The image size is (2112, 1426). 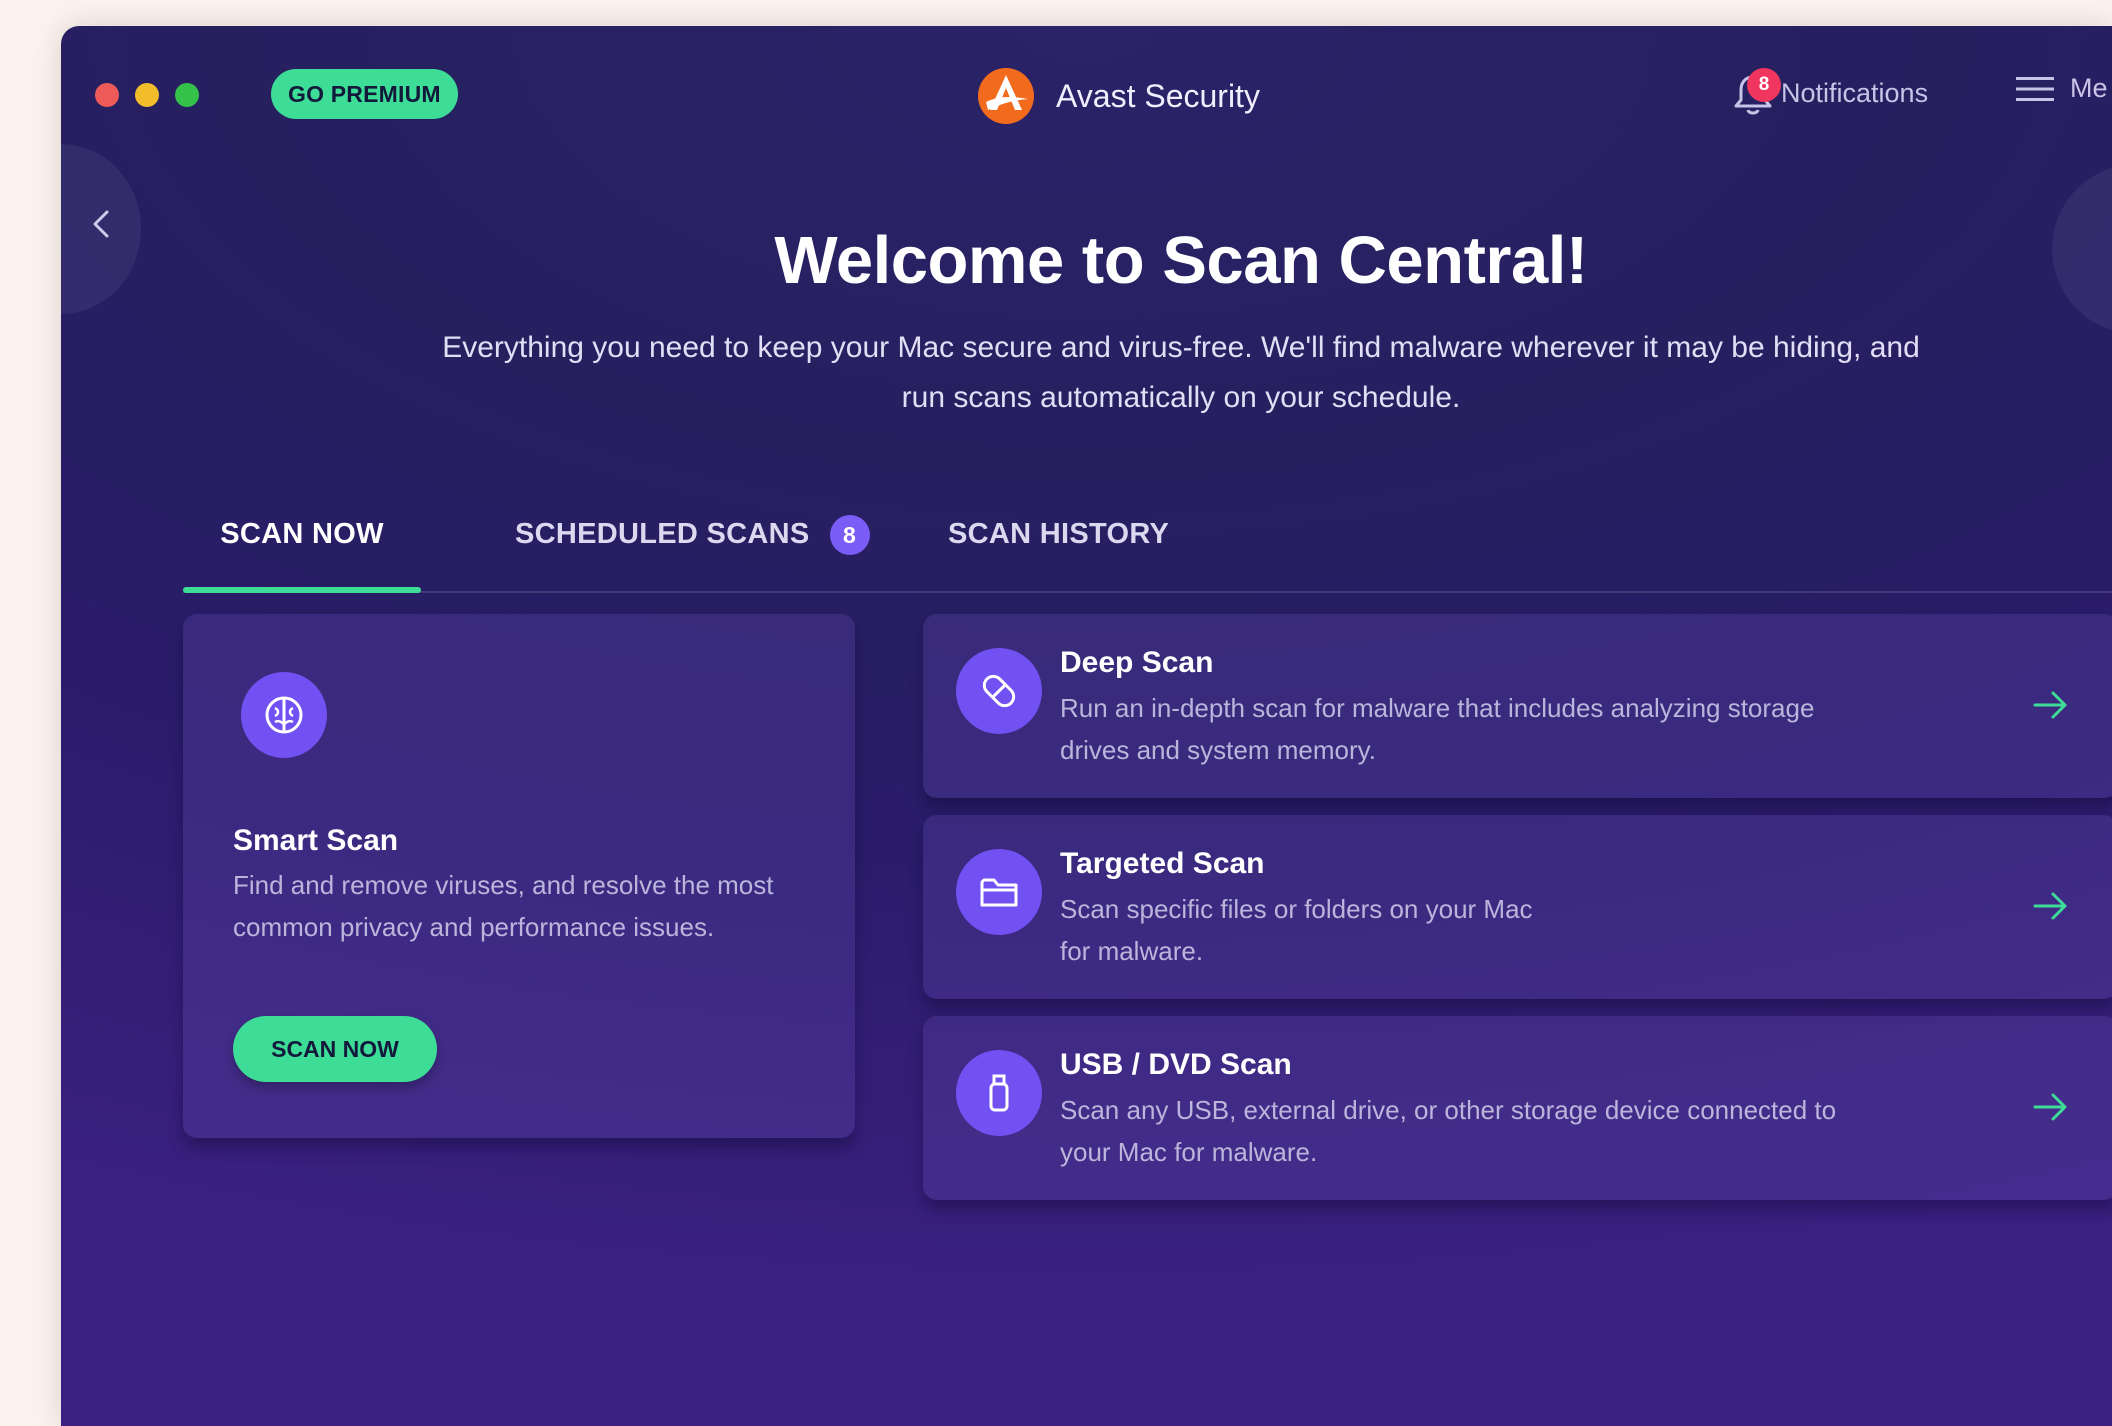 What do you see at coordinates (662, 534) in the screenshot?
I see `tab-label: SCHEDULED SCANS` at bounding box center [662, 534].